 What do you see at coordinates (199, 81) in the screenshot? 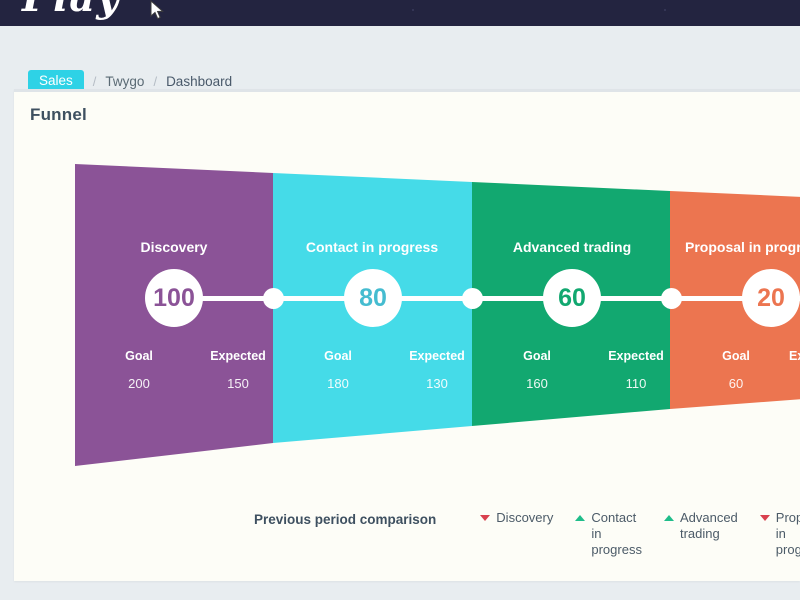
I see `breadcrumb-item-dashboard: Dashboard` at bounding box center [199, 81].